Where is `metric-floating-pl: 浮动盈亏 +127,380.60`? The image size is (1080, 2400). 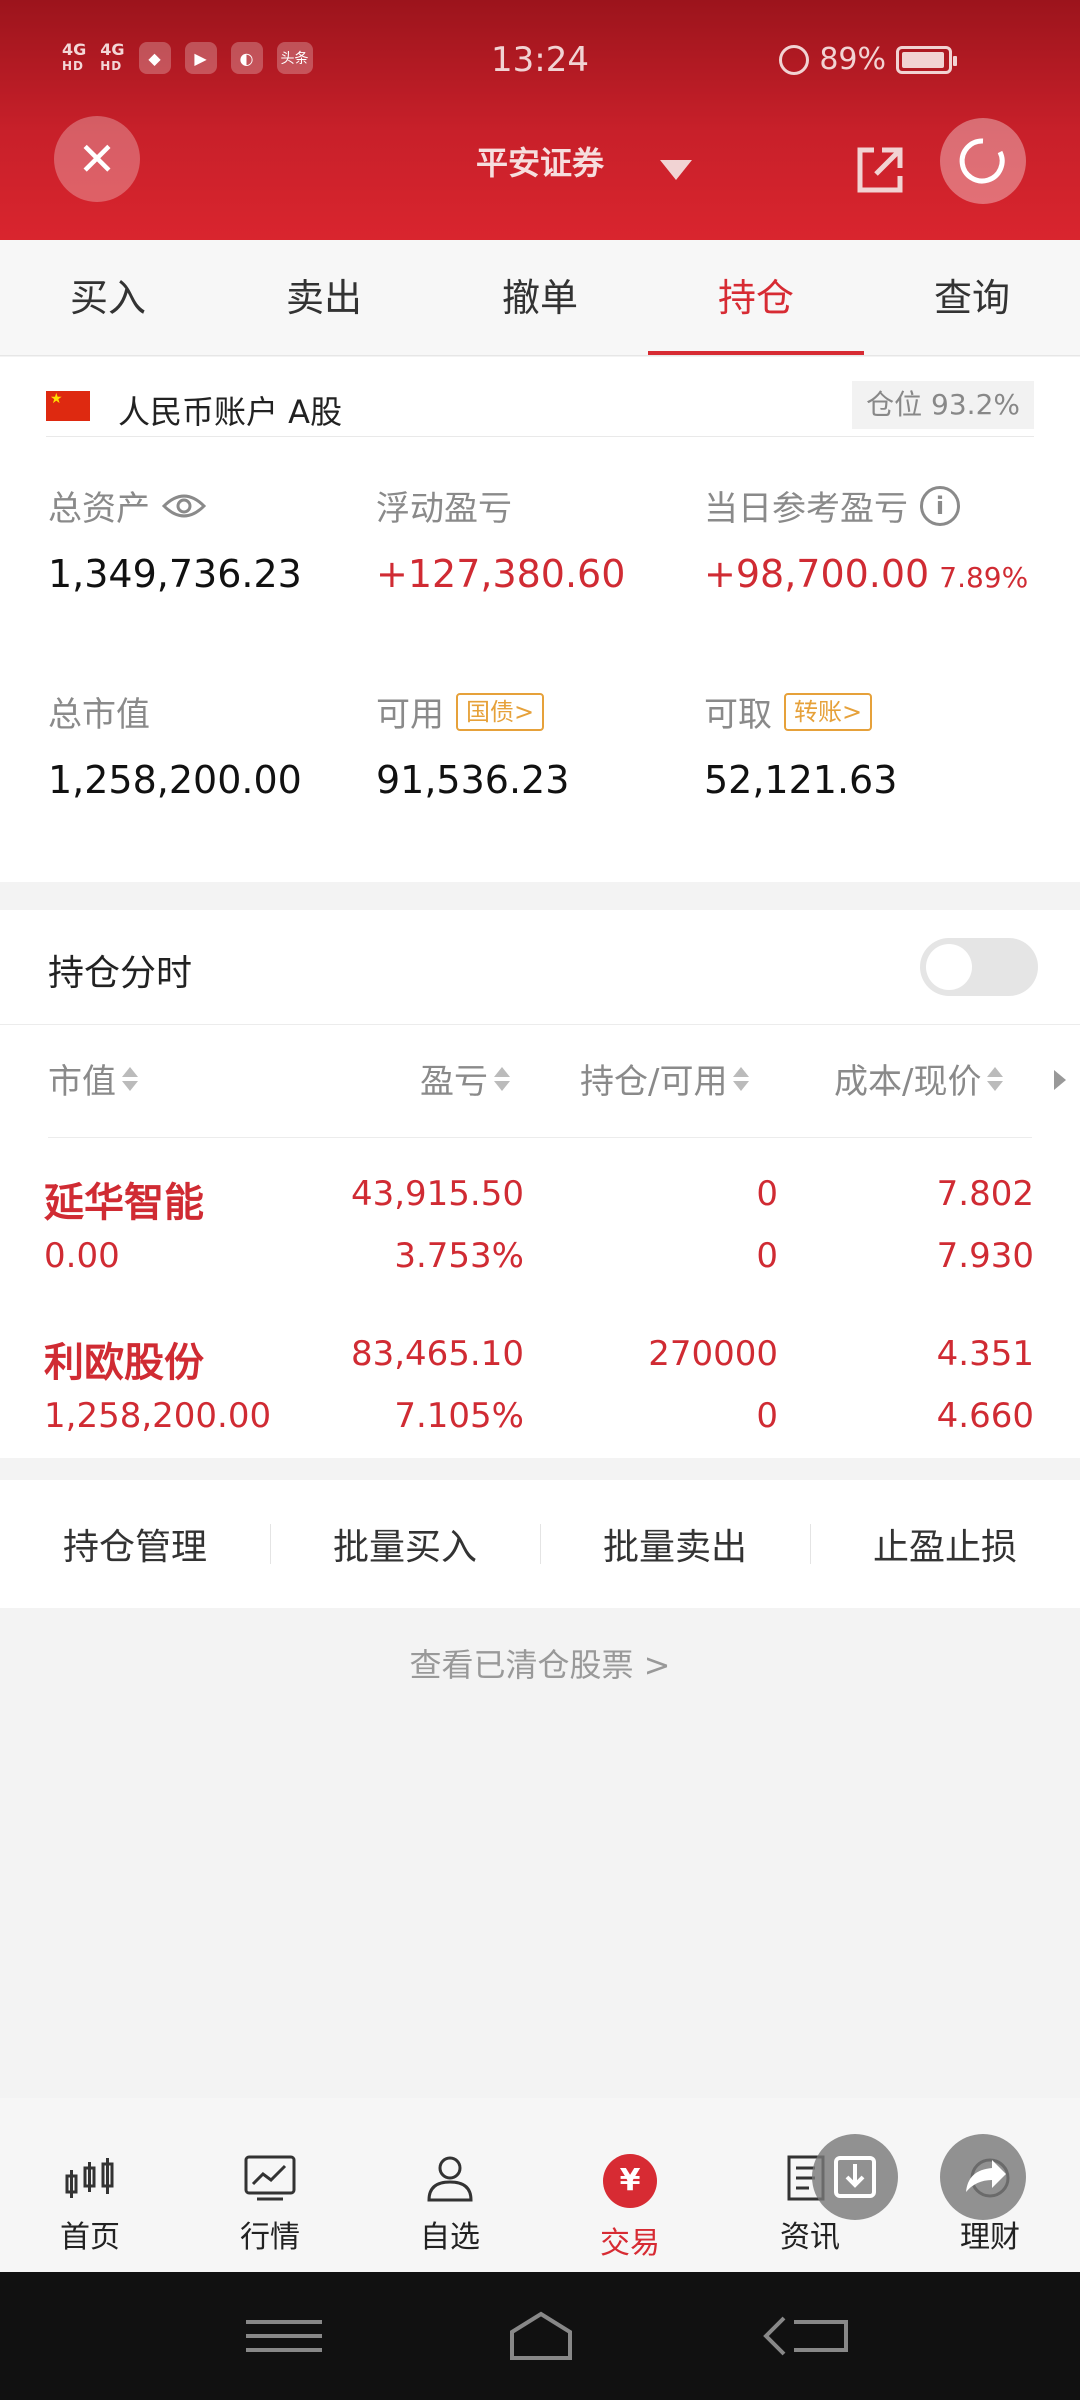 metric-floating-pl: 浮动盈亏 +127,380.60 is located at coordinates (500, 538).